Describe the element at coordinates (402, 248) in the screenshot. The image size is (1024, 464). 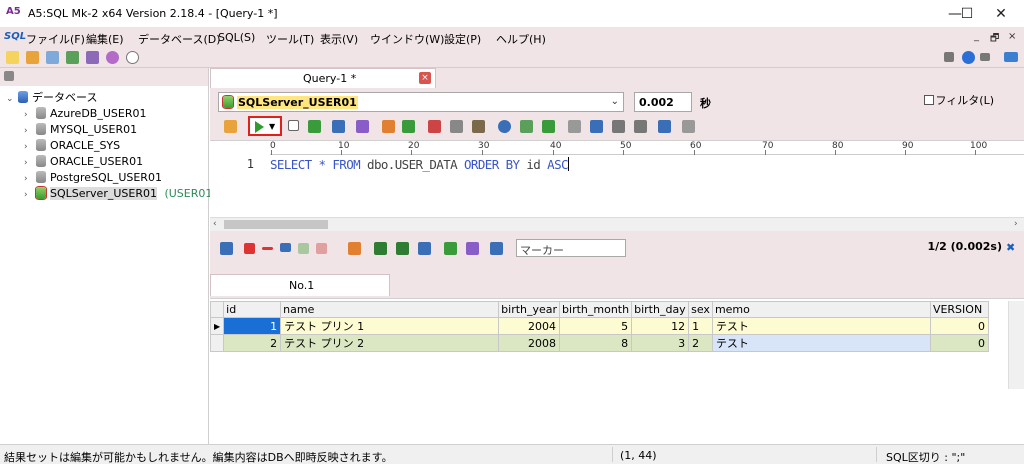
I see `excel-all-icon` at that location.